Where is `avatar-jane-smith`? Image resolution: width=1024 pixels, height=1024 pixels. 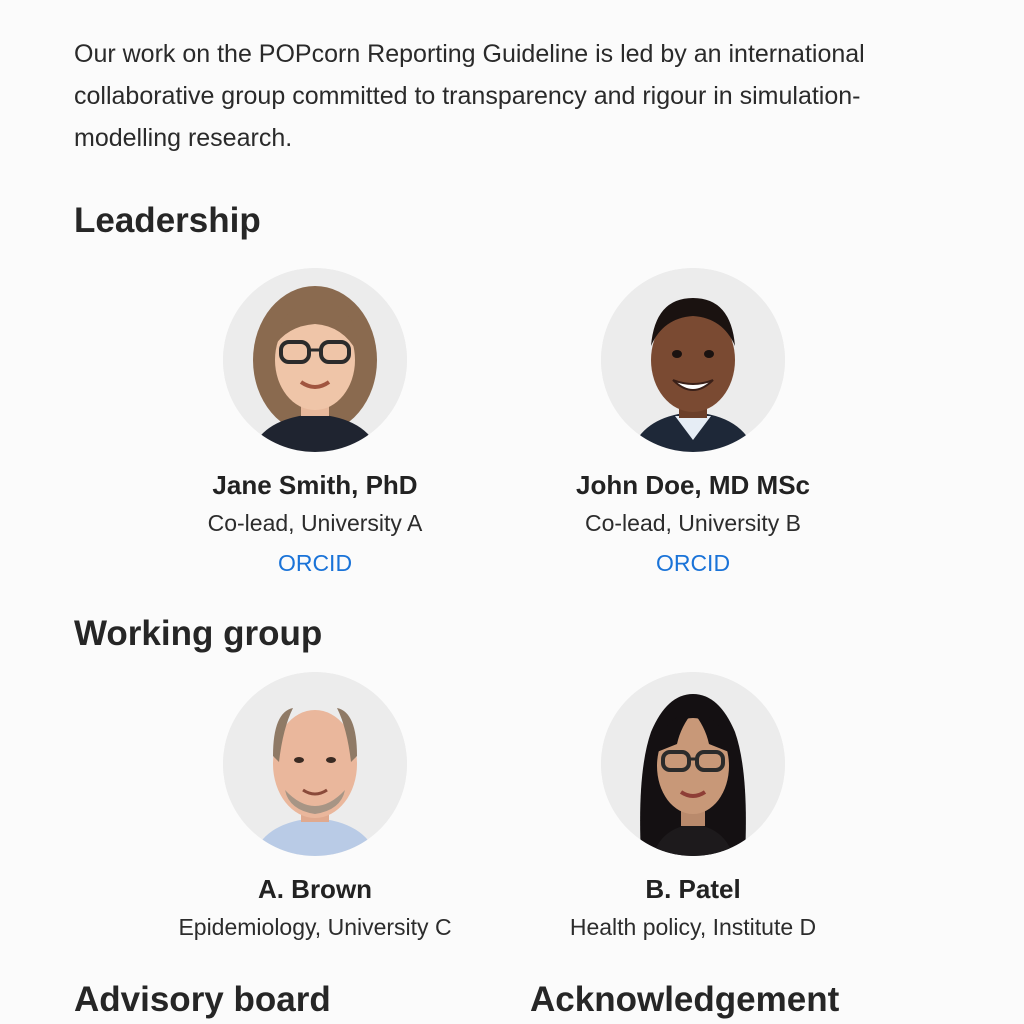
avatar-jane-smith is located at coordinates (315, 360).